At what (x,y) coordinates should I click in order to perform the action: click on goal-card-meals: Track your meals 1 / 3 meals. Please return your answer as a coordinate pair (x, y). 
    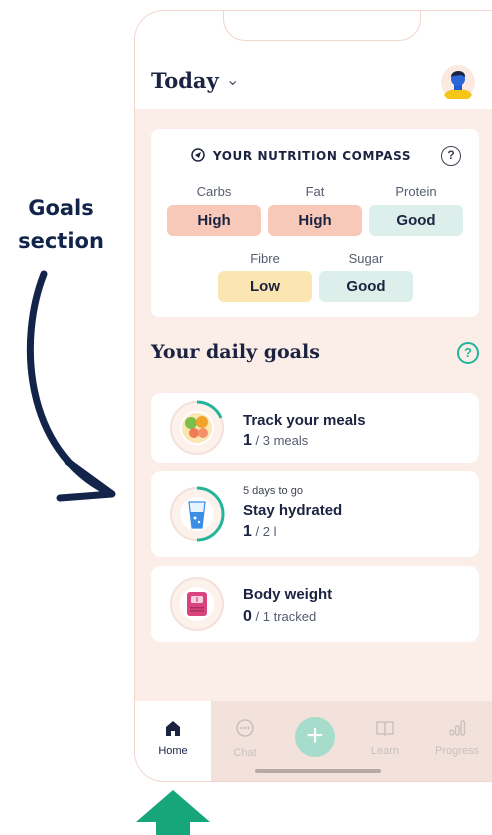
    Looking at the image, I should click on (315, 428).